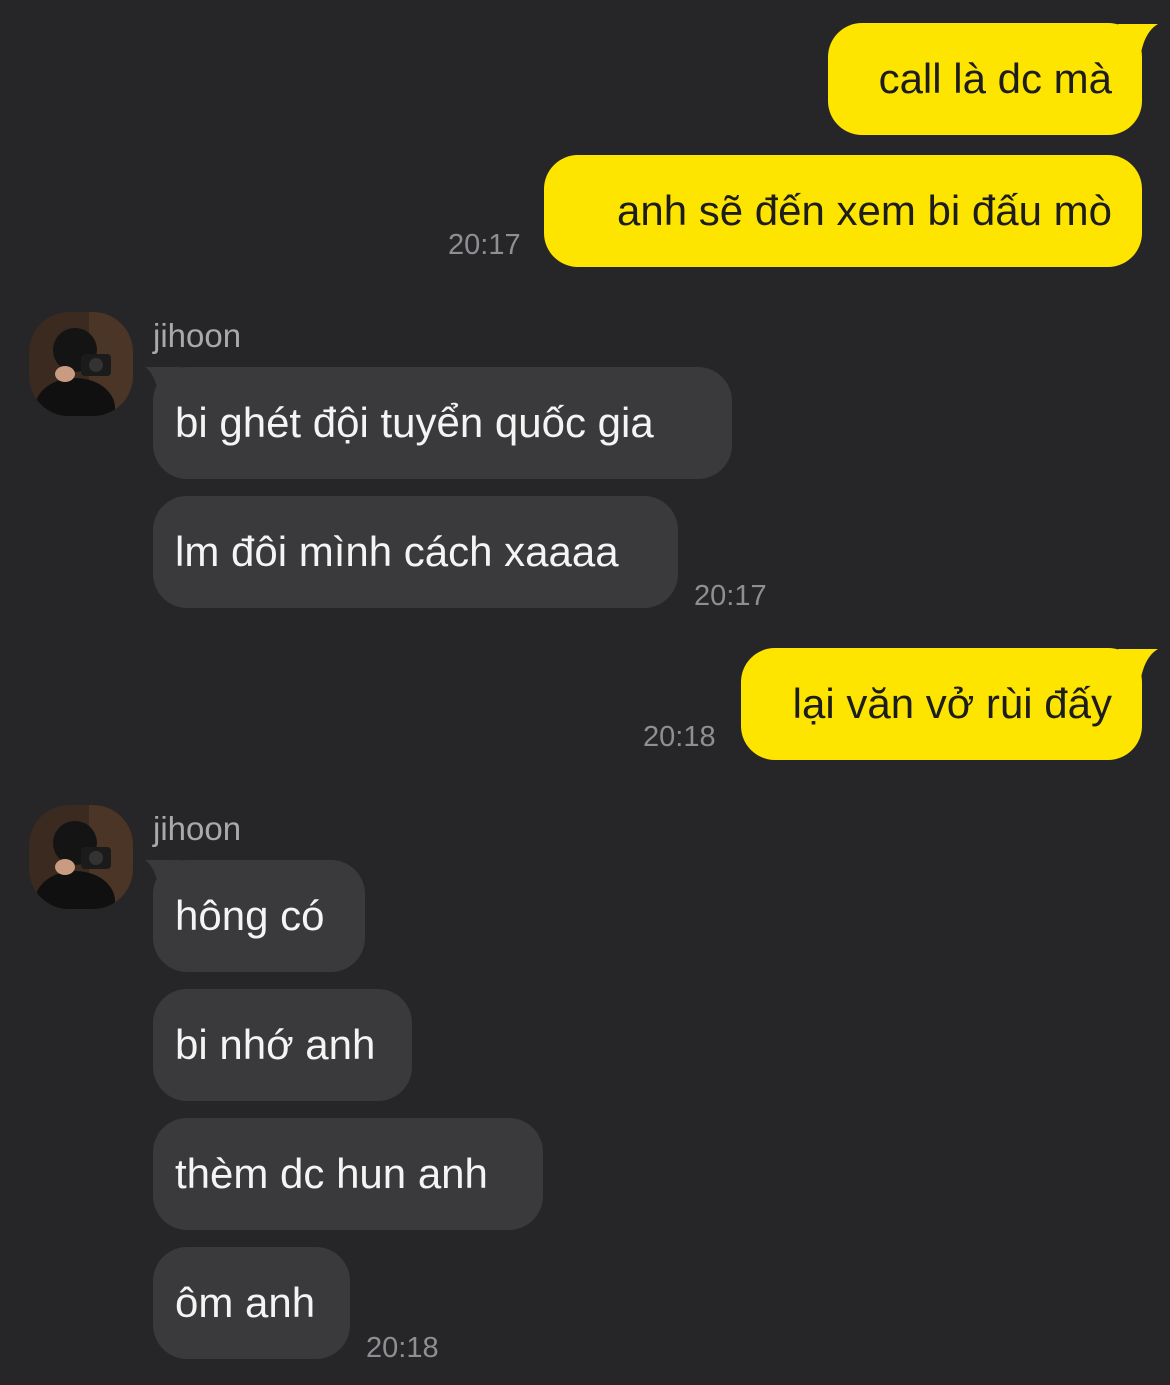 This screenshot has width=1170, height=1385. I want to click on message-bubble-outgoing: lại văn vở rùi đấy, so click(941, 704).